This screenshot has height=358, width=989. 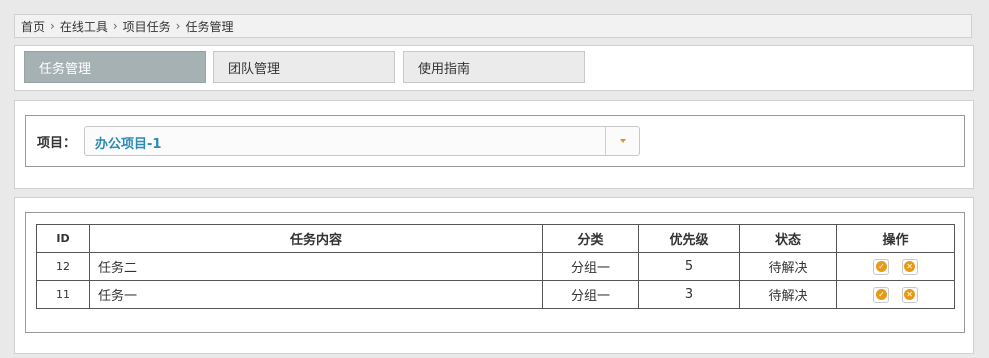 What do you see at coordinates (84, 26) in the screenshot?
I see `breadcrumb-online-tools: 在线工具` at bounding box center [84, 26].